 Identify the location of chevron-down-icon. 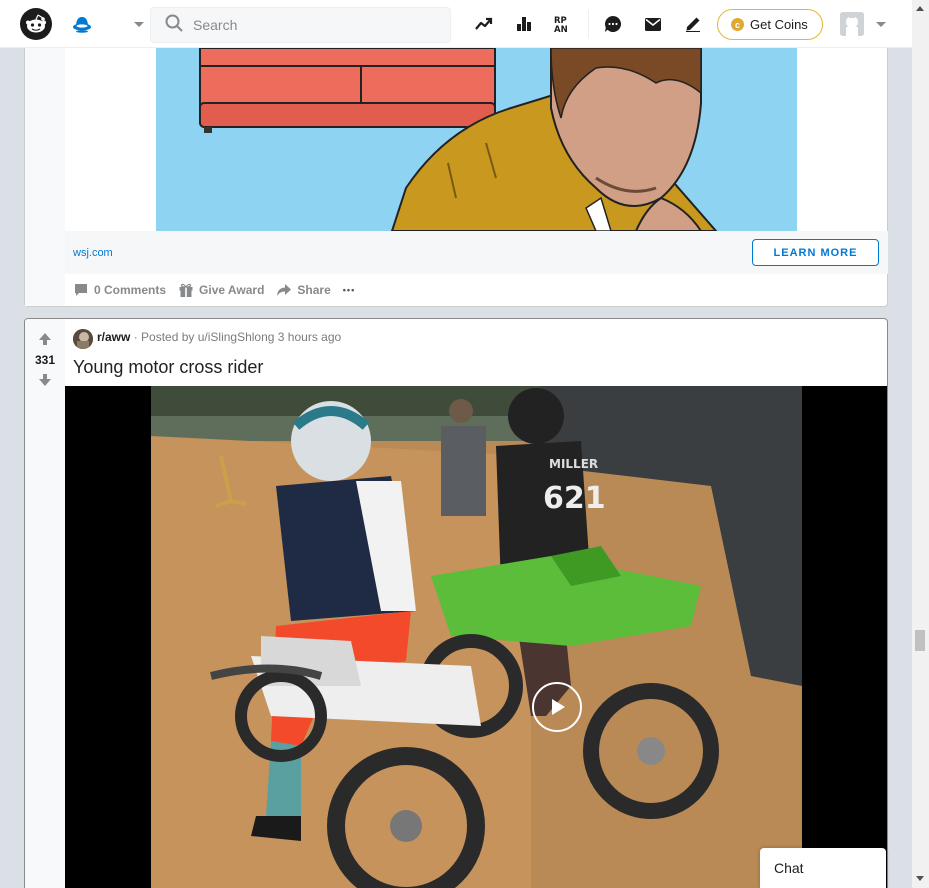
(139, 24).